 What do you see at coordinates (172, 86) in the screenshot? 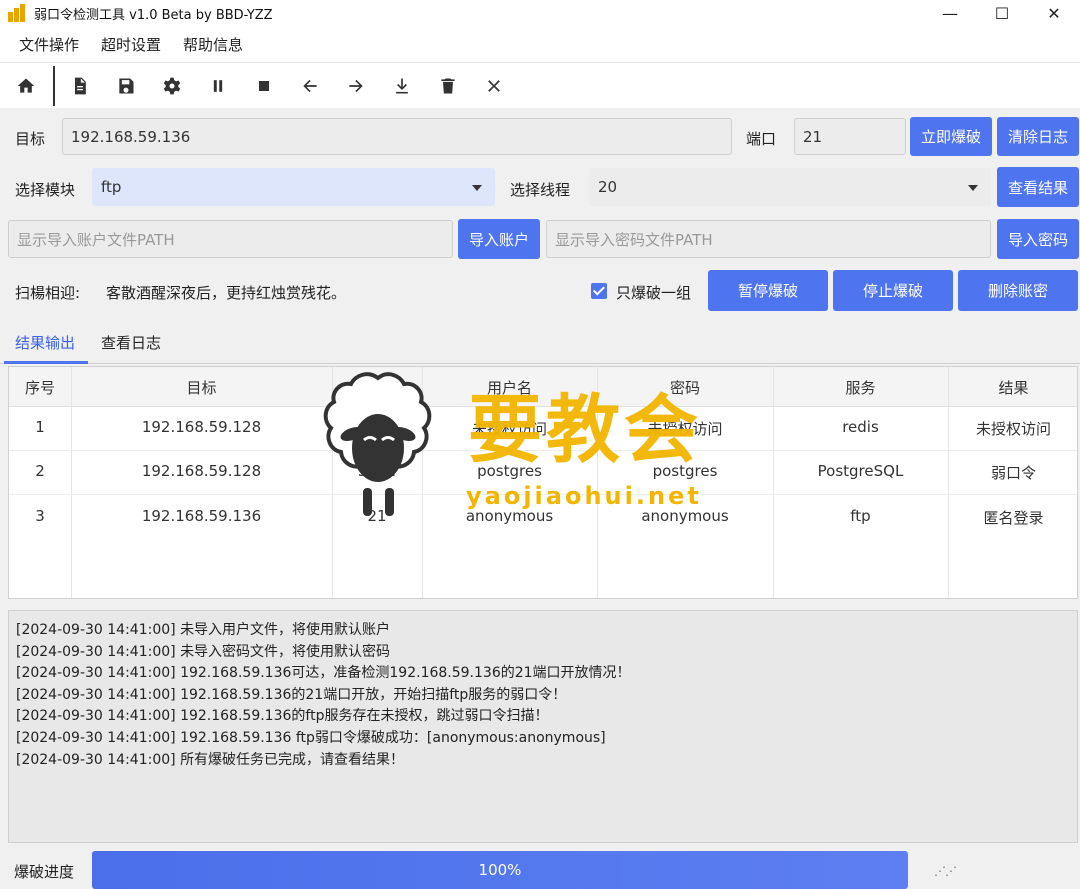
I see `gear-icon` at bounding box center [172, 86].